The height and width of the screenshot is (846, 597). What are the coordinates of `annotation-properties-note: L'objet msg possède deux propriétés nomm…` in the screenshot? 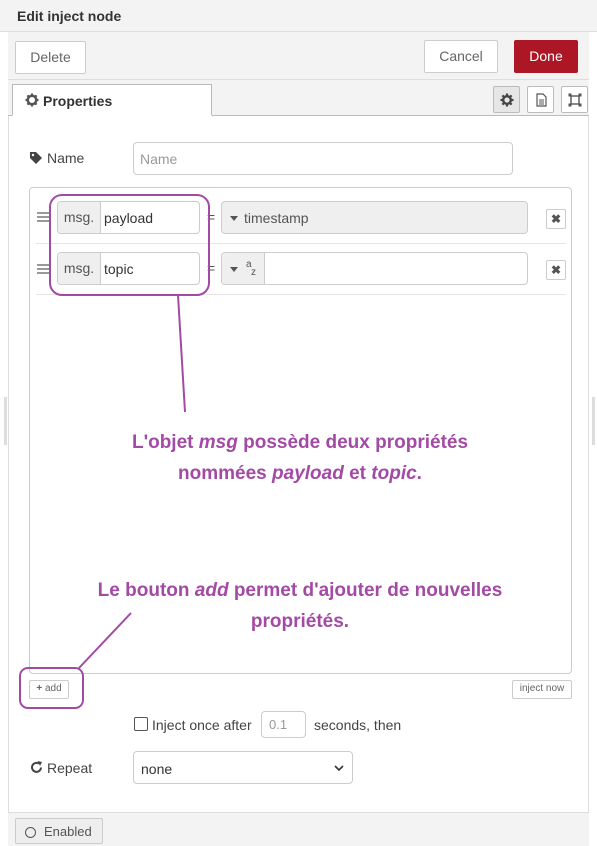 It's located at (300, 458).